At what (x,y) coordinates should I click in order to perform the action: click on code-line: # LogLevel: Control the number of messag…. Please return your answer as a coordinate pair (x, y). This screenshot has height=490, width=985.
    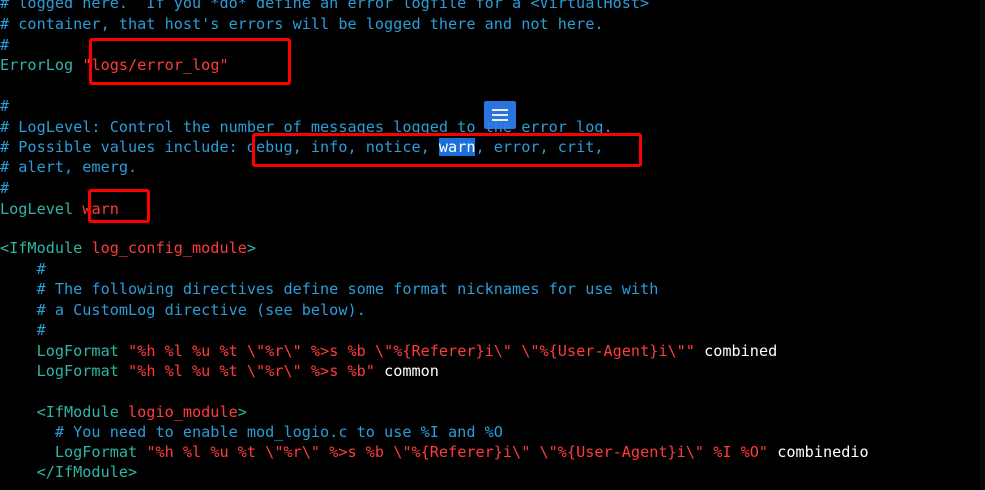
    Looking at the image, I should click on (306, 127).